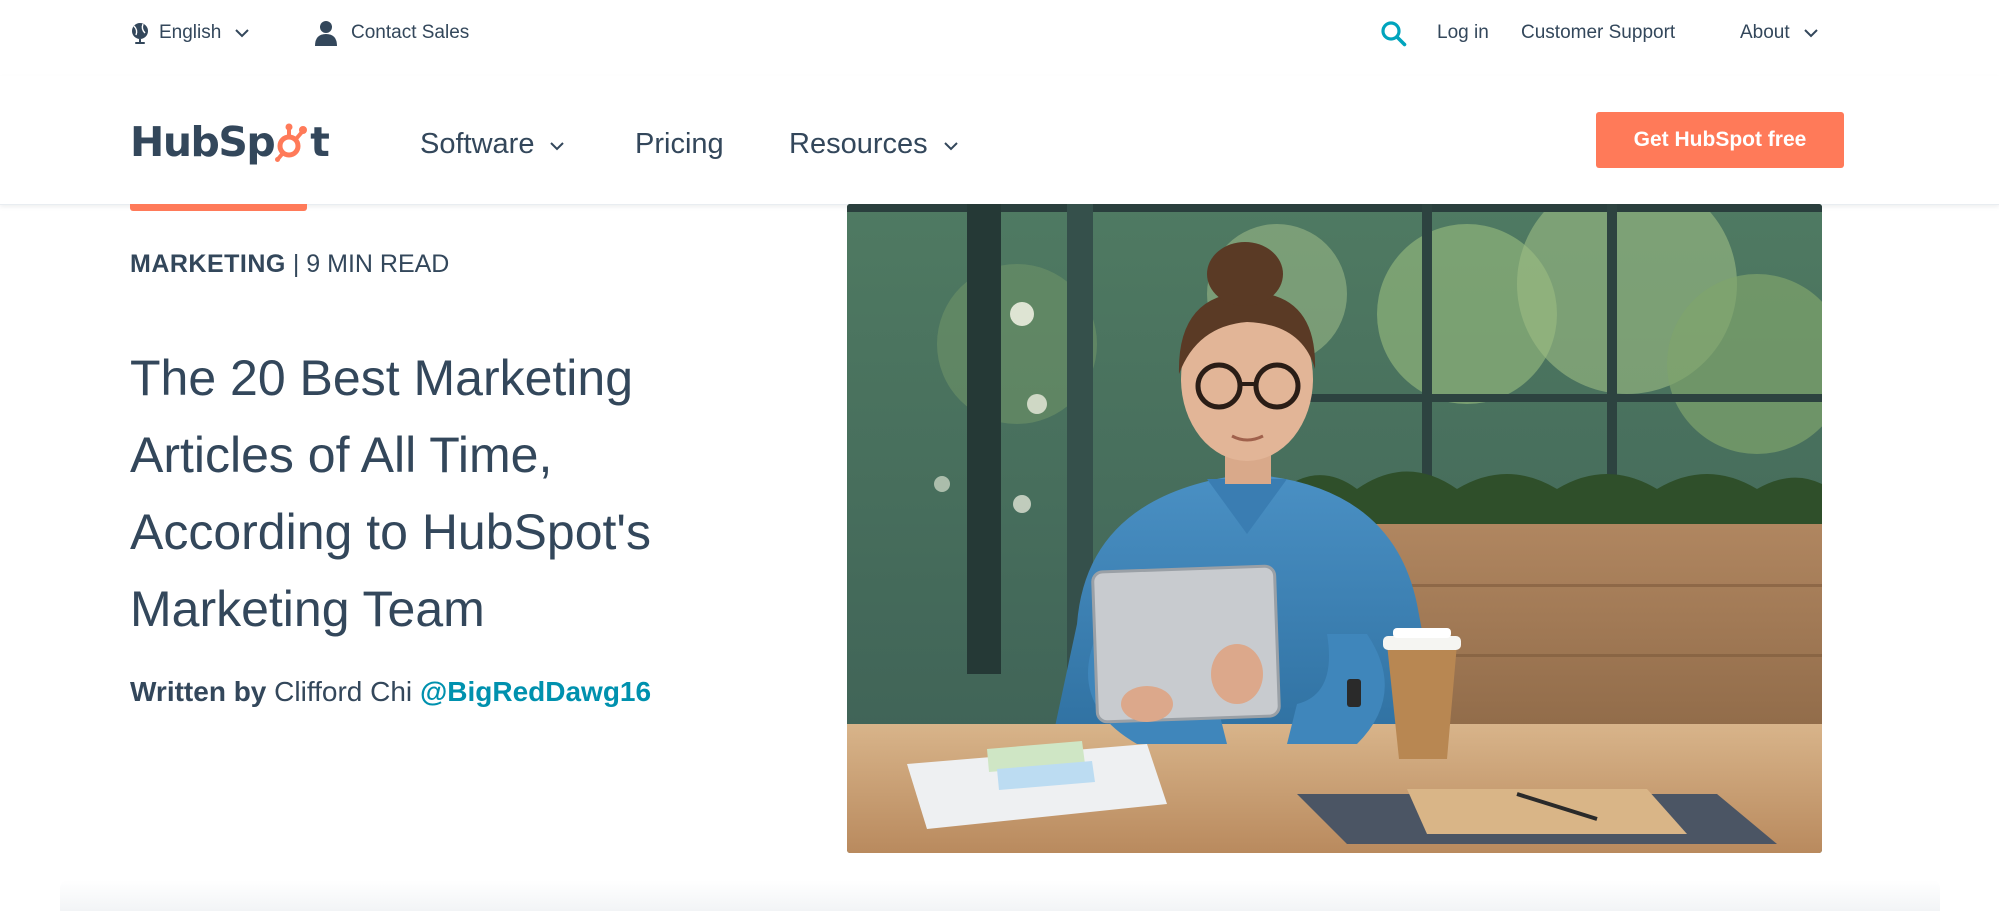 This screenshot has width=1999, height=911. Describe the element at coordinates (343, 691) in the screenshot. I see `author-name: Clifford Chi` at that location.